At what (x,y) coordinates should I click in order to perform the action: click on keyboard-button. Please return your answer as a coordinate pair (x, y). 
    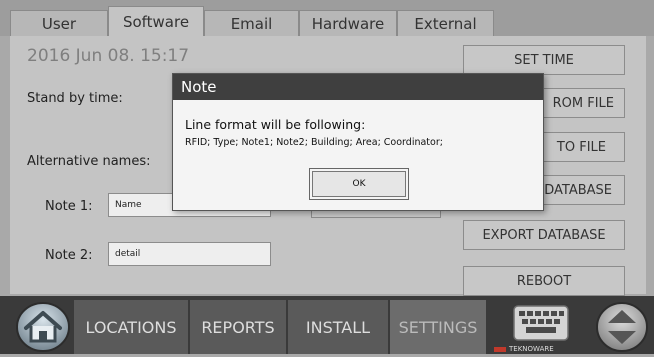
    Looking at the image, I should click on (541, 323).